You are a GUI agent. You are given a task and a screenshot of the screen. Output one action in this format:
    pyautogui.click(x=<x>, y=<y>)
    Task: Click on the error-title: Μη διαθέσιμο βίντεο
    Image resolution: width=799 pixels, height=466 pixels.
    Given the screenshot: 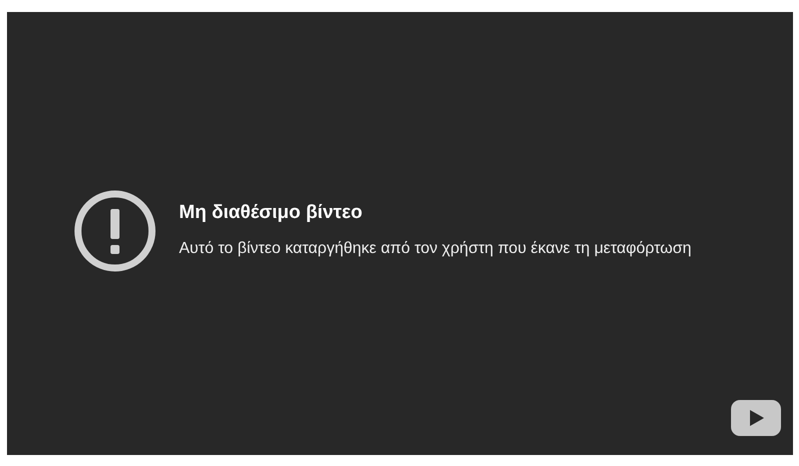 What is the action you would take?
    pyautogui.click(x=271, y=213)
    